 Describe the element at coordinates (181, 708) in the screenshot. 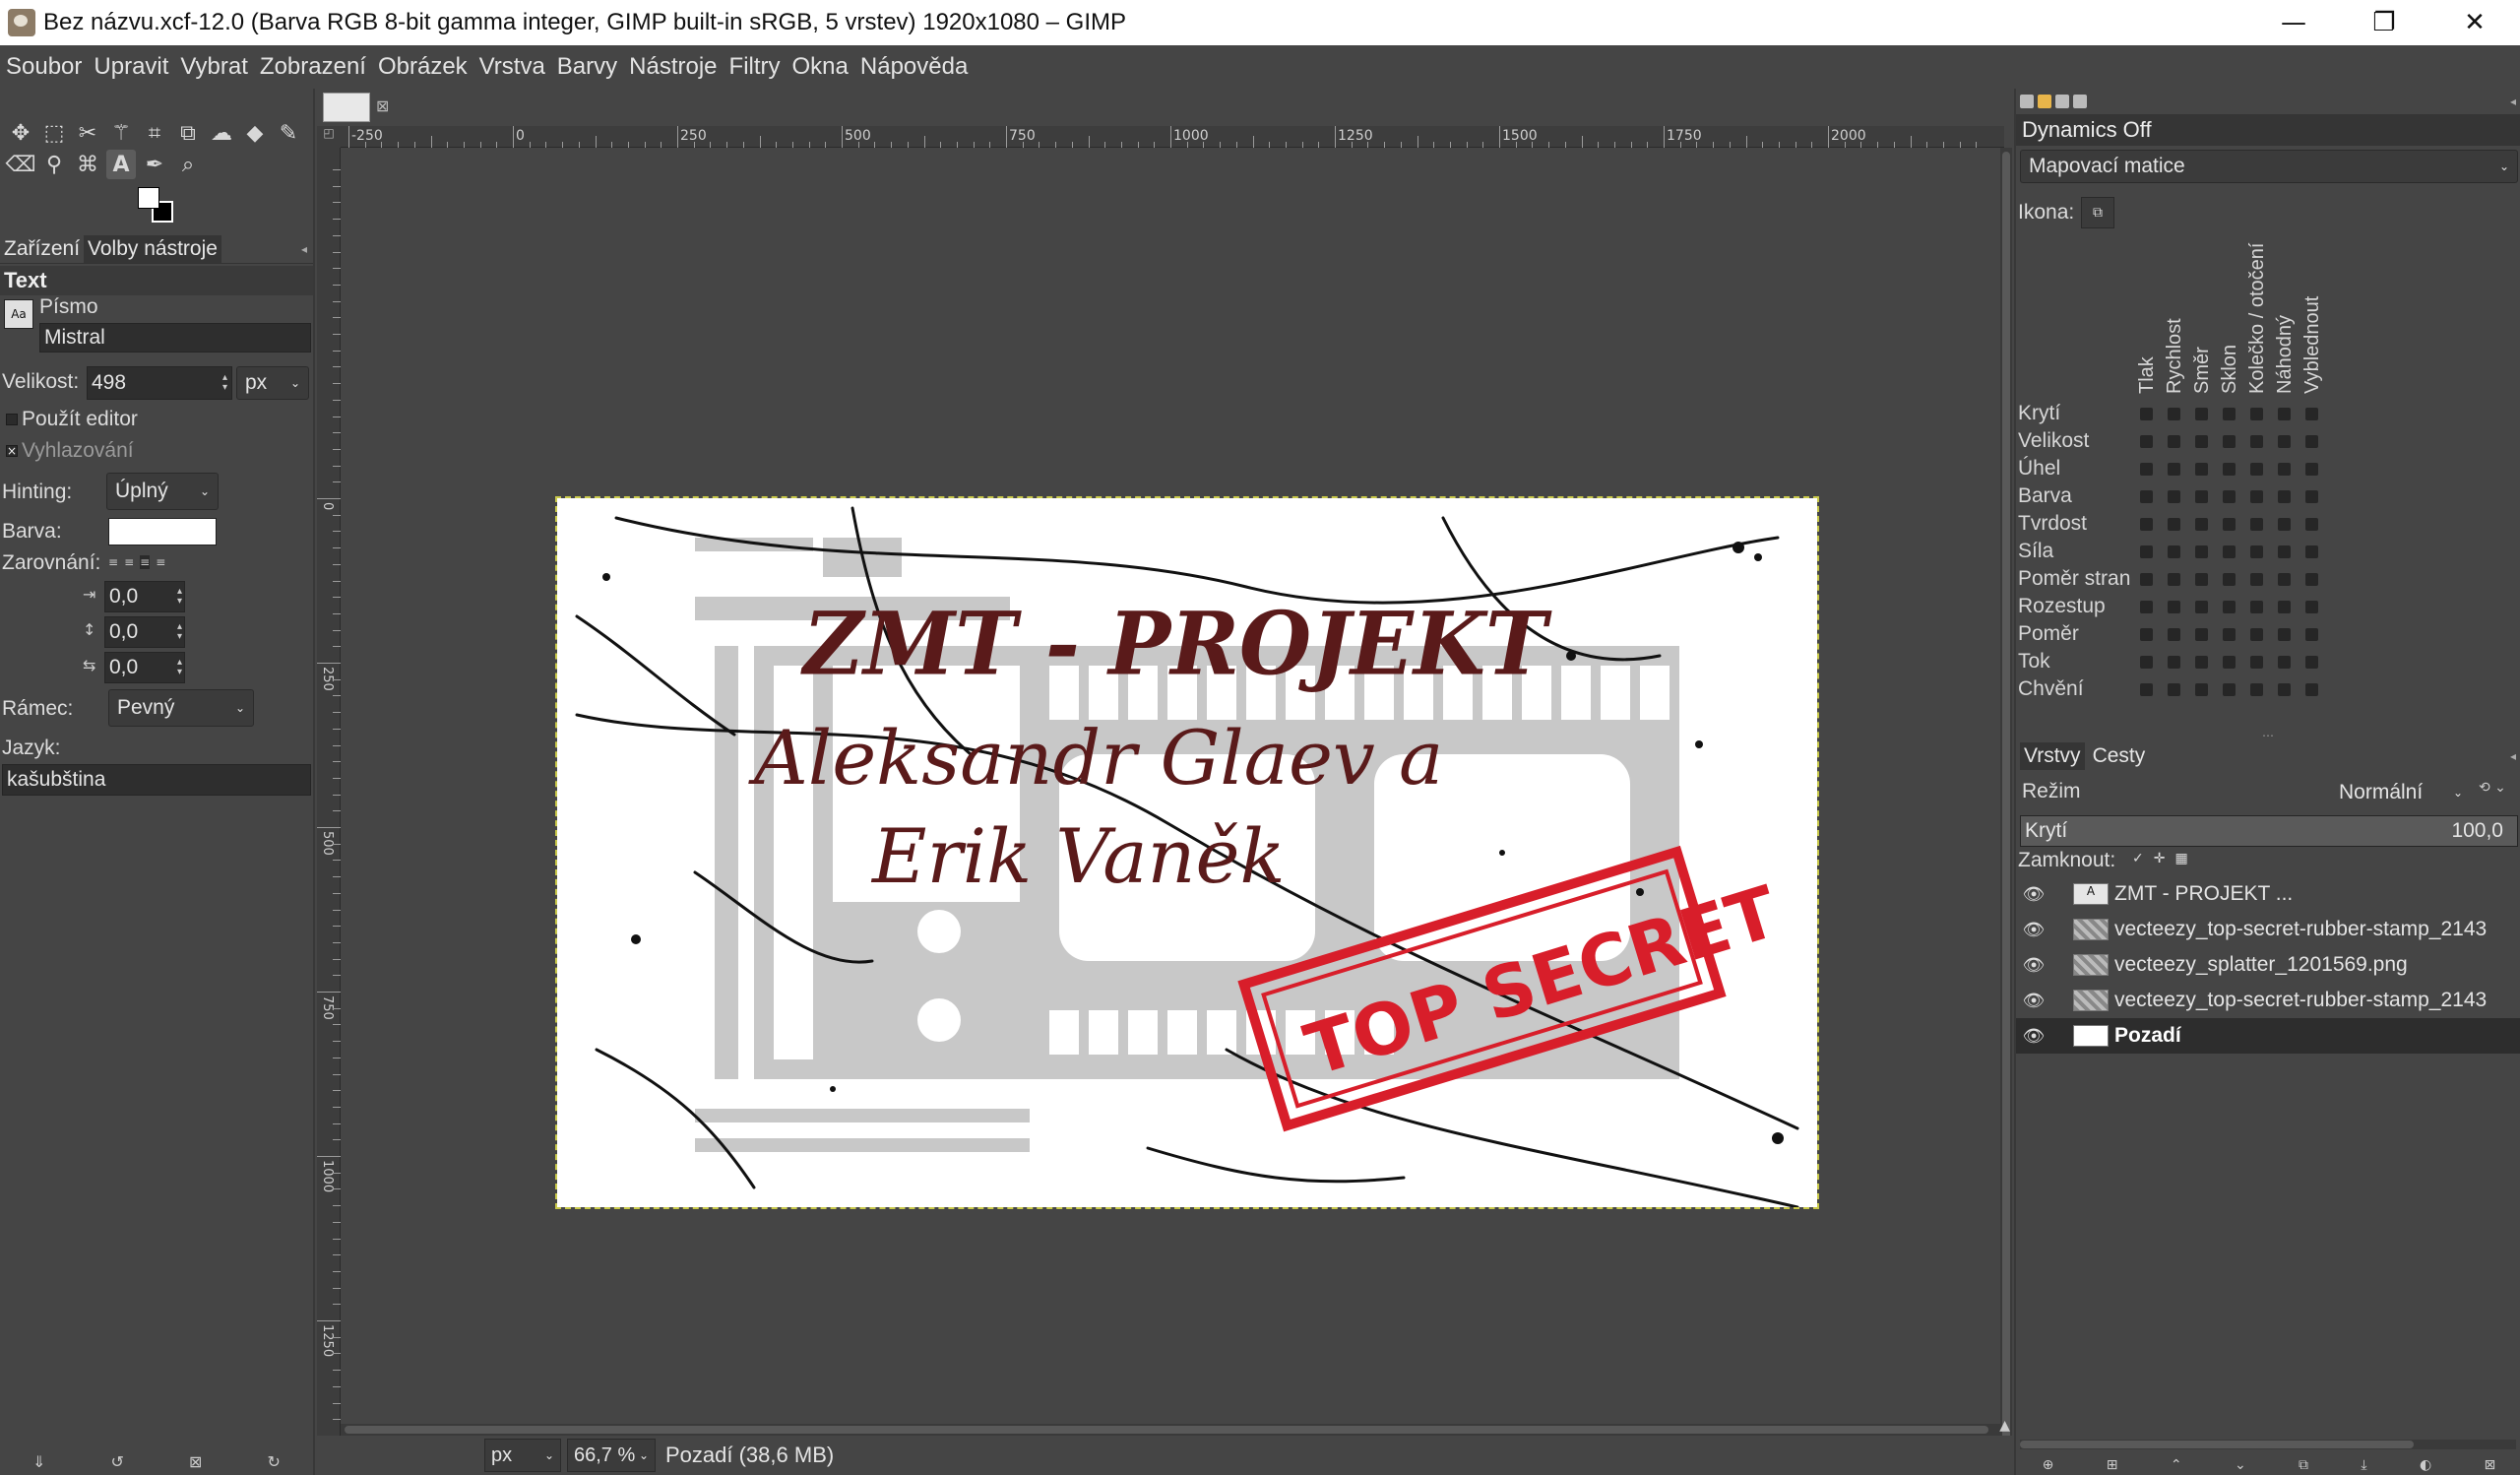

I see `box-select: Pevný ⌄` at that location.